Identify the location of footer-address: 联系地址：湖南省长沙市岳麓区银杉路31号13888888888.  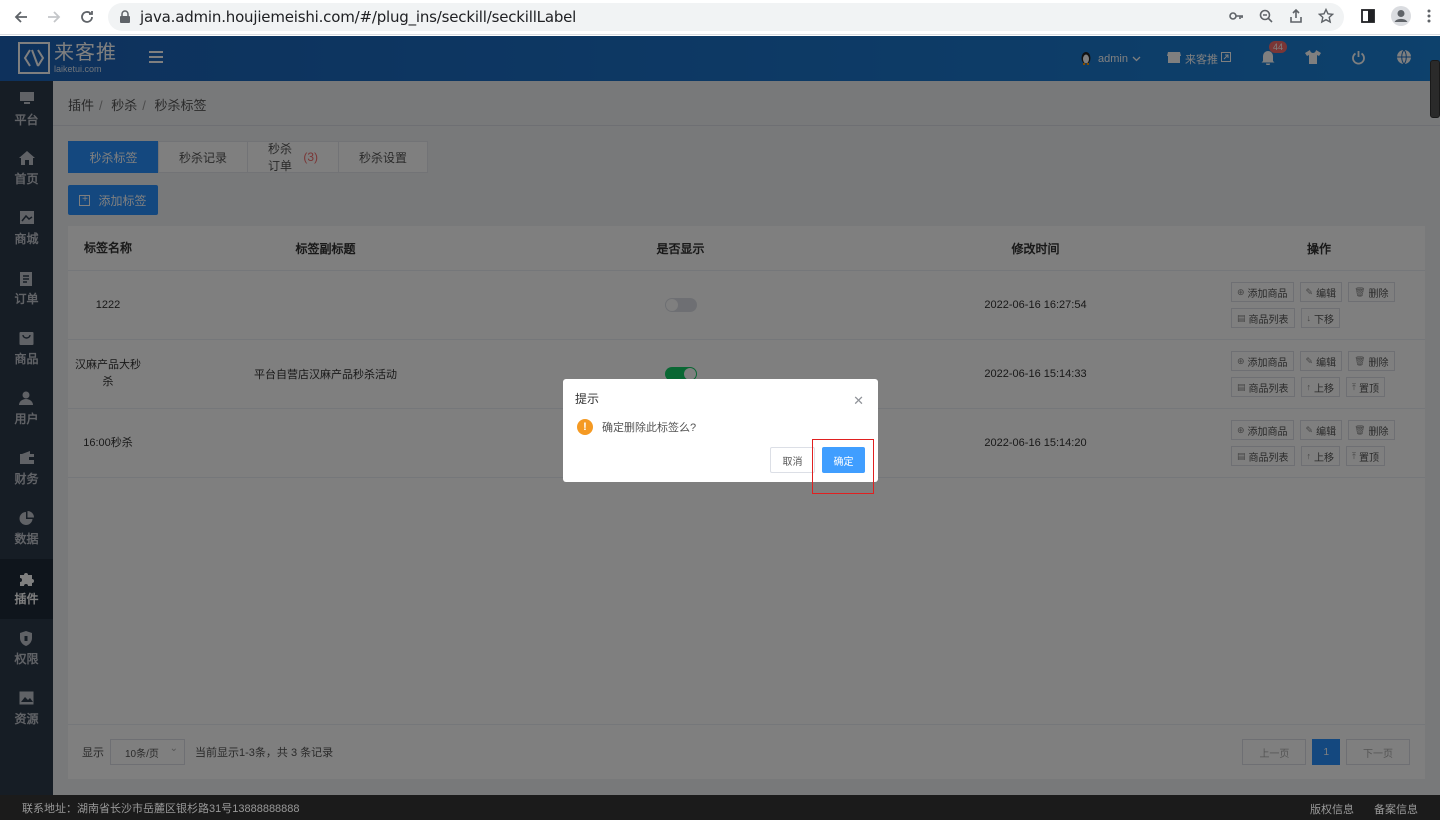
(161, 808).